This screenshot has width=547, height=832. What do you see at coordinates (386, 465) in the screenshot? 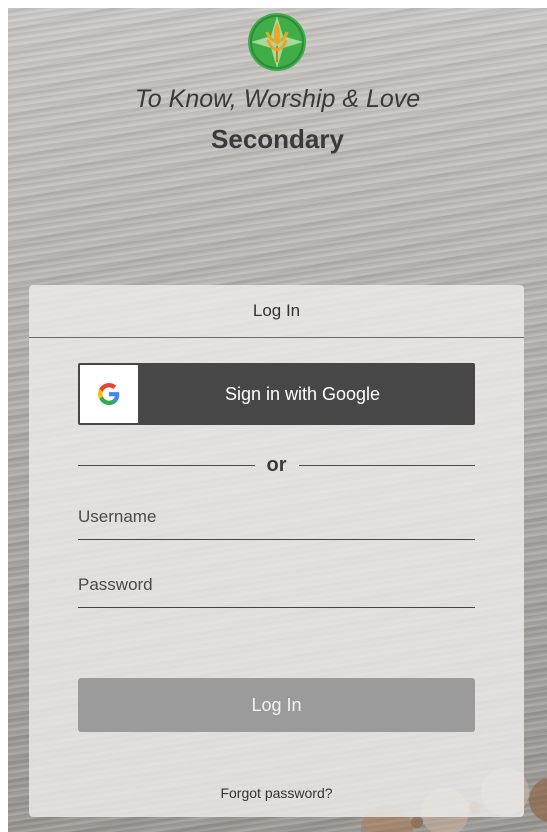
I see `divider-line-right` at bounding box center [386, 465].